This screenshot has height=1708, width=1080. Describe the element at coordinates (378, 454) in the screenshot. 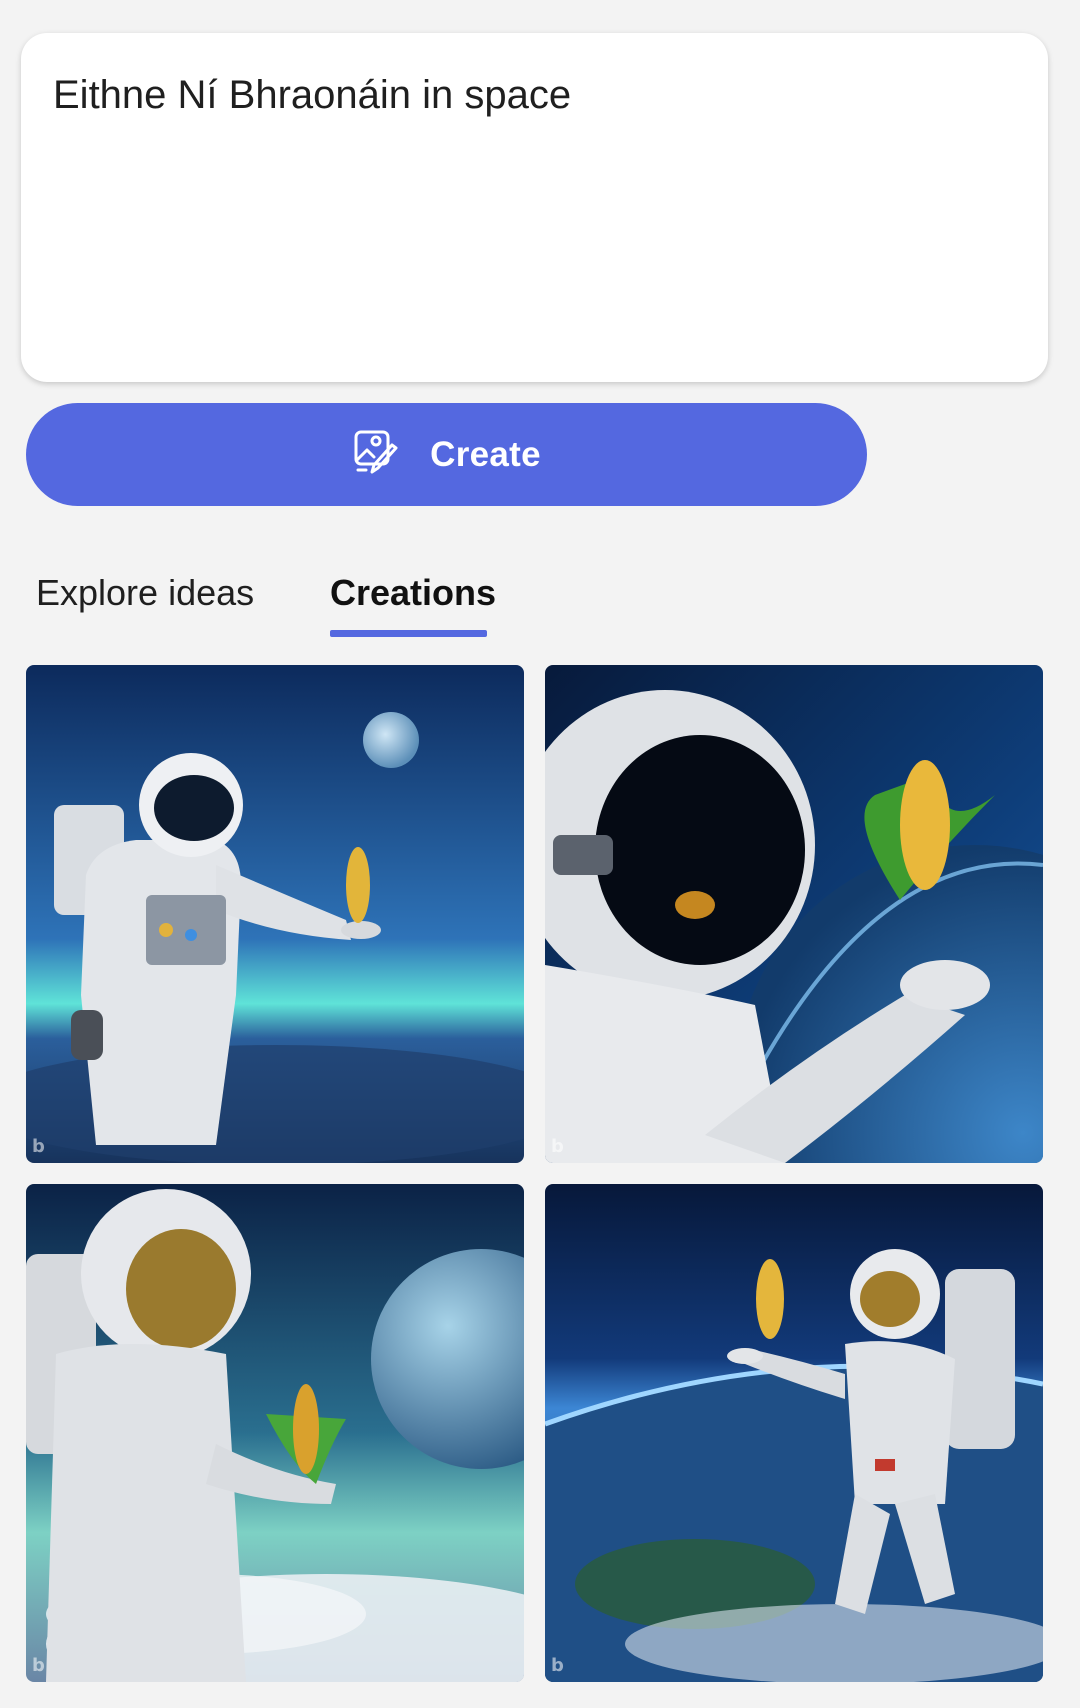

I see `image-create-icon` at that location.